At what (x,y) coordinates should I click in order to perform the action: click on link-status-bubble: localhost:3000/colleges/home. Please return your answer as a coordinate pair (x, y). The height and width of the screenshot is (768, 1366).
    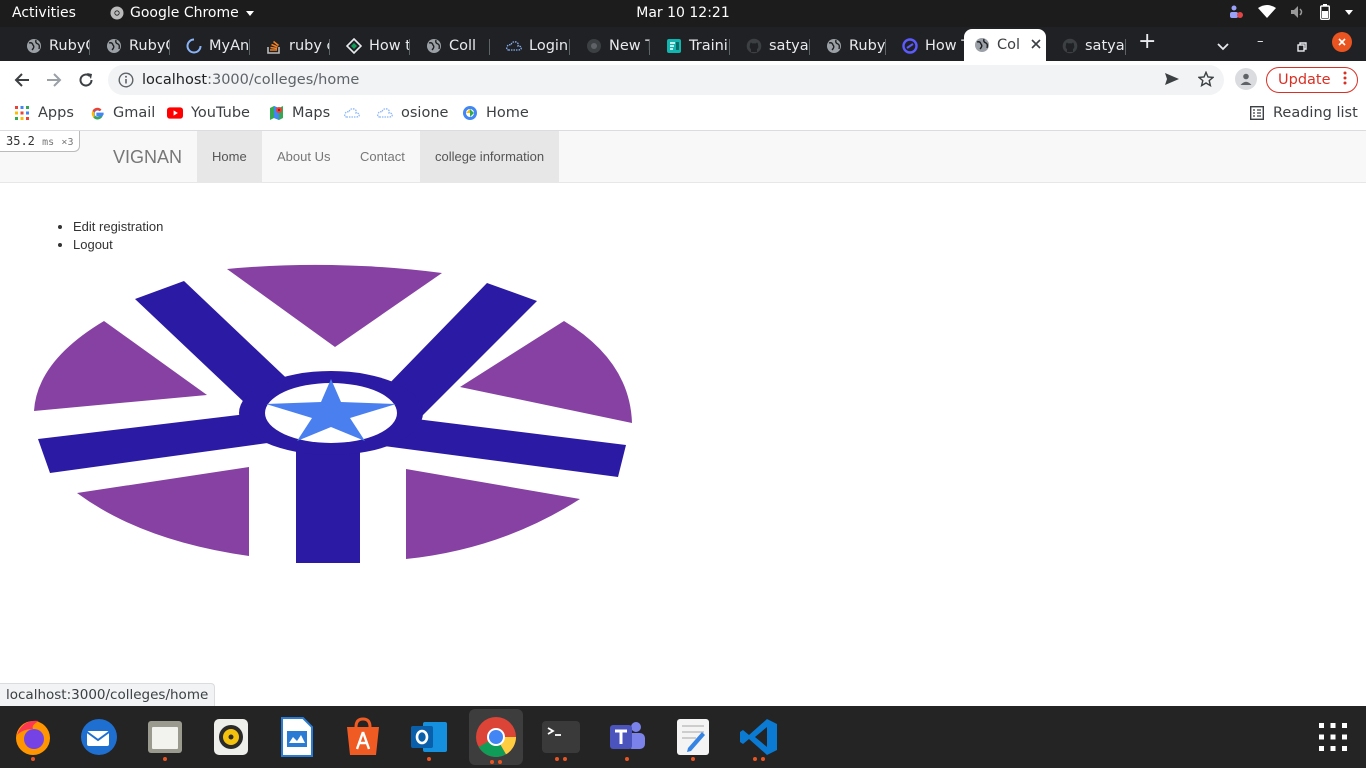
    Looking at the image, I should click on (108, 694).